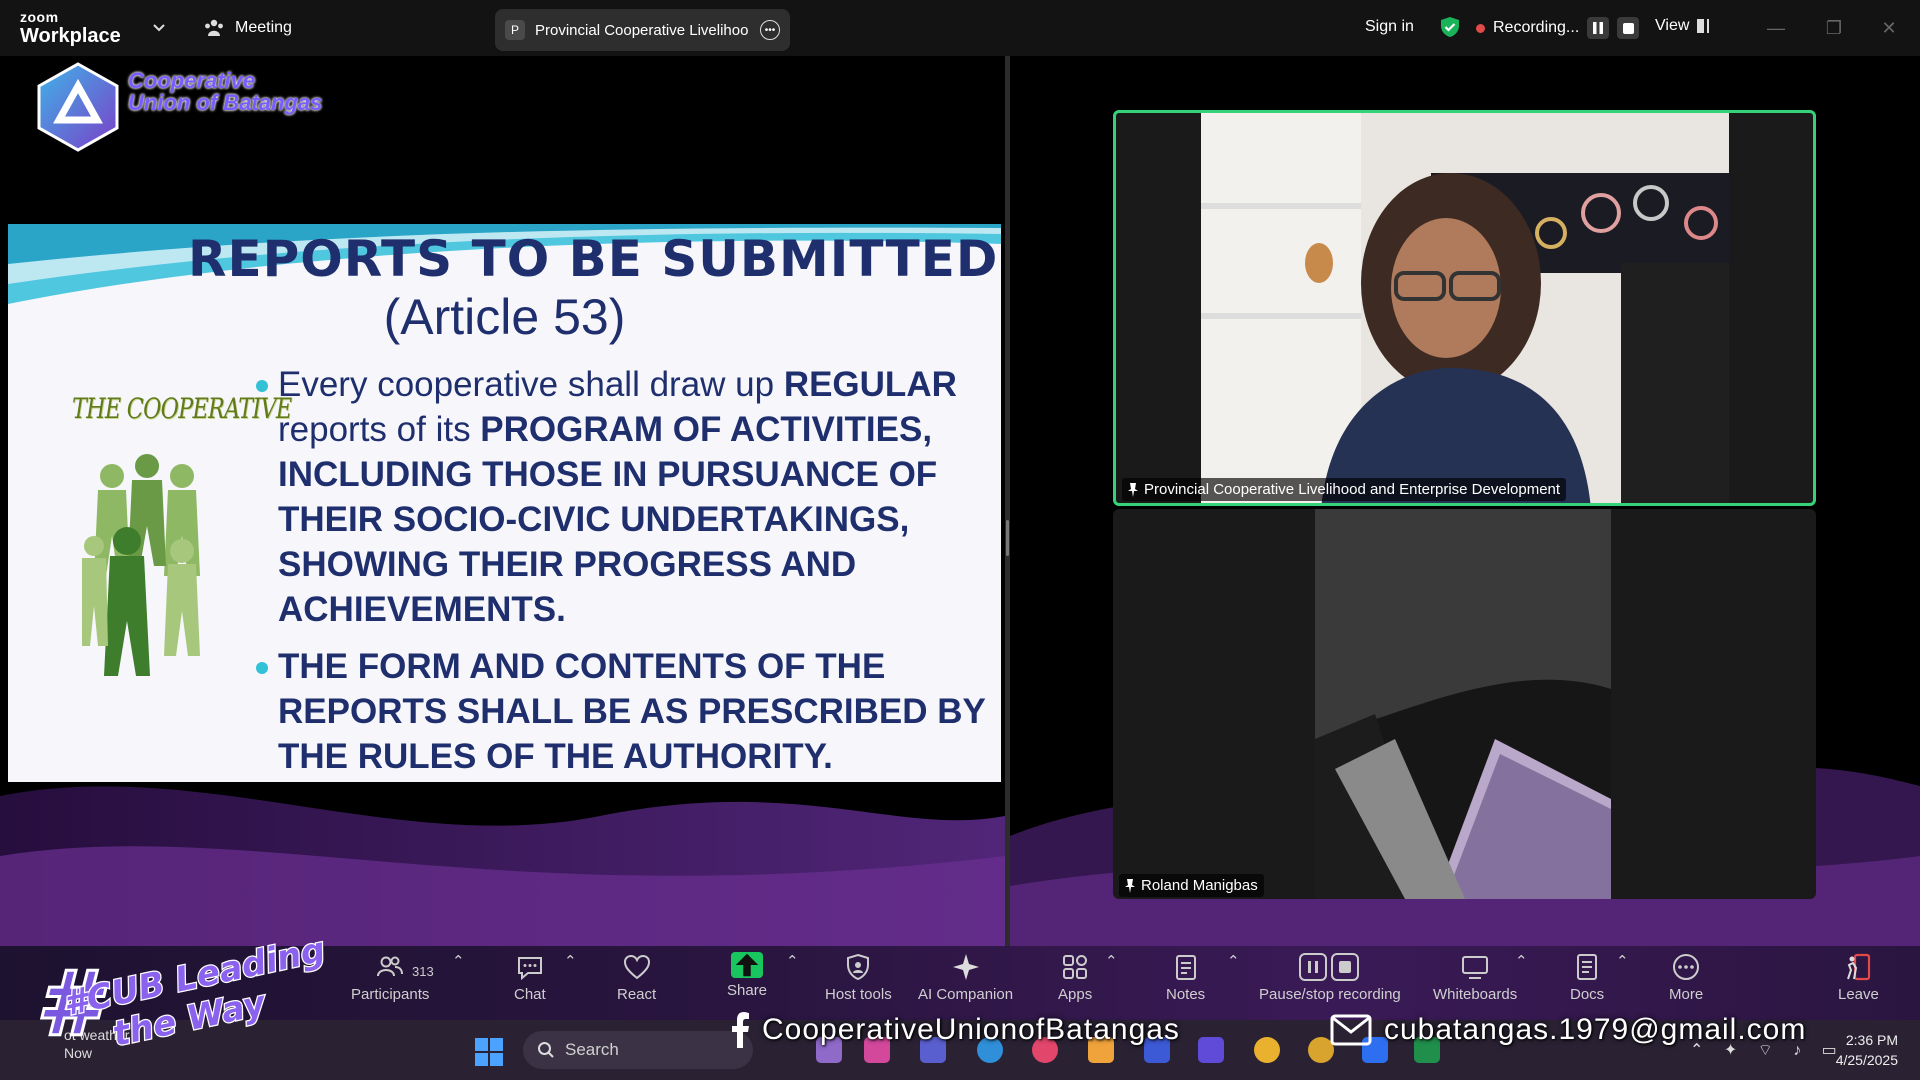 Image resolution: width=1920 pixels, height=1080 pixels. What do you see at coordinates (1889, 28) in the screenshot?
I see `close-button: ✕` at bounding box center [1889, 28].